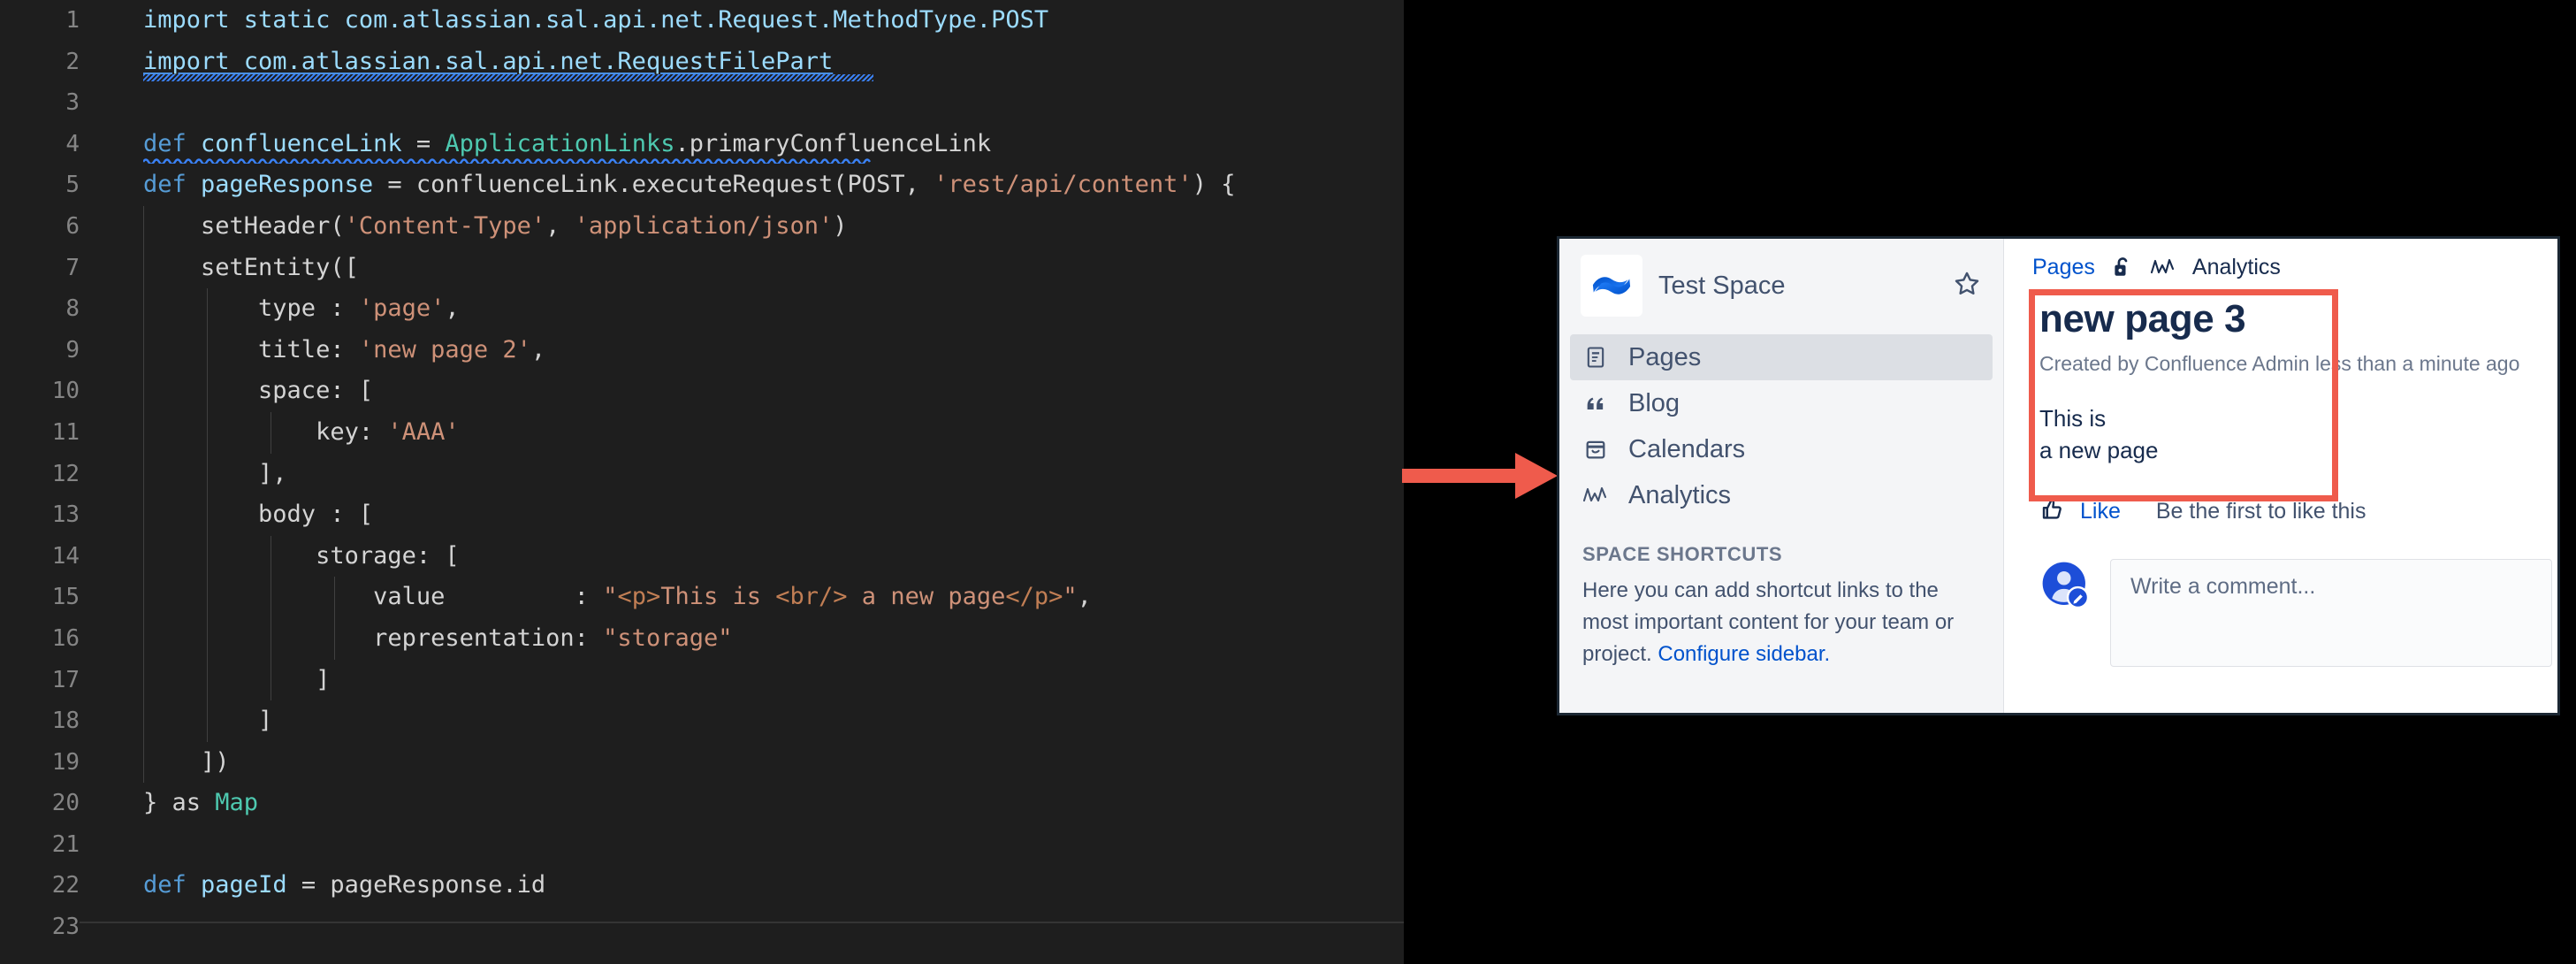 The image size is (2576, 964). Describe the element at coordinates (65, 432) in the screenshot. I see `line-number: 11` at that location.